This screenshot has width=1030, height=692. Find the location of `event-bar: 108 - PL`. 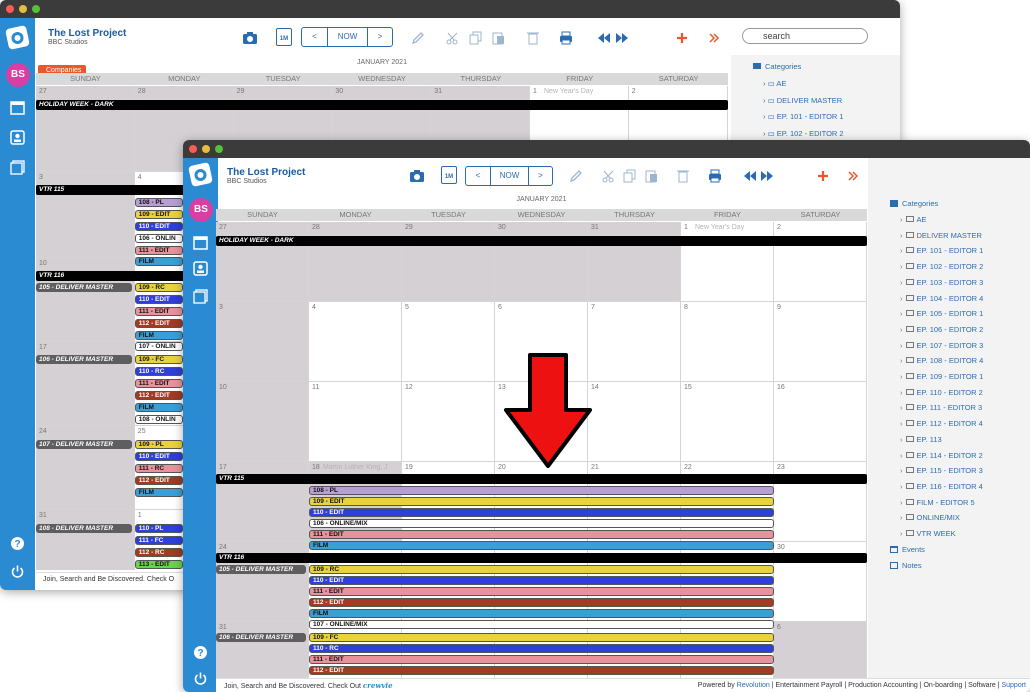

event-bar: 108 - PL is located at coordinates (158, 202).